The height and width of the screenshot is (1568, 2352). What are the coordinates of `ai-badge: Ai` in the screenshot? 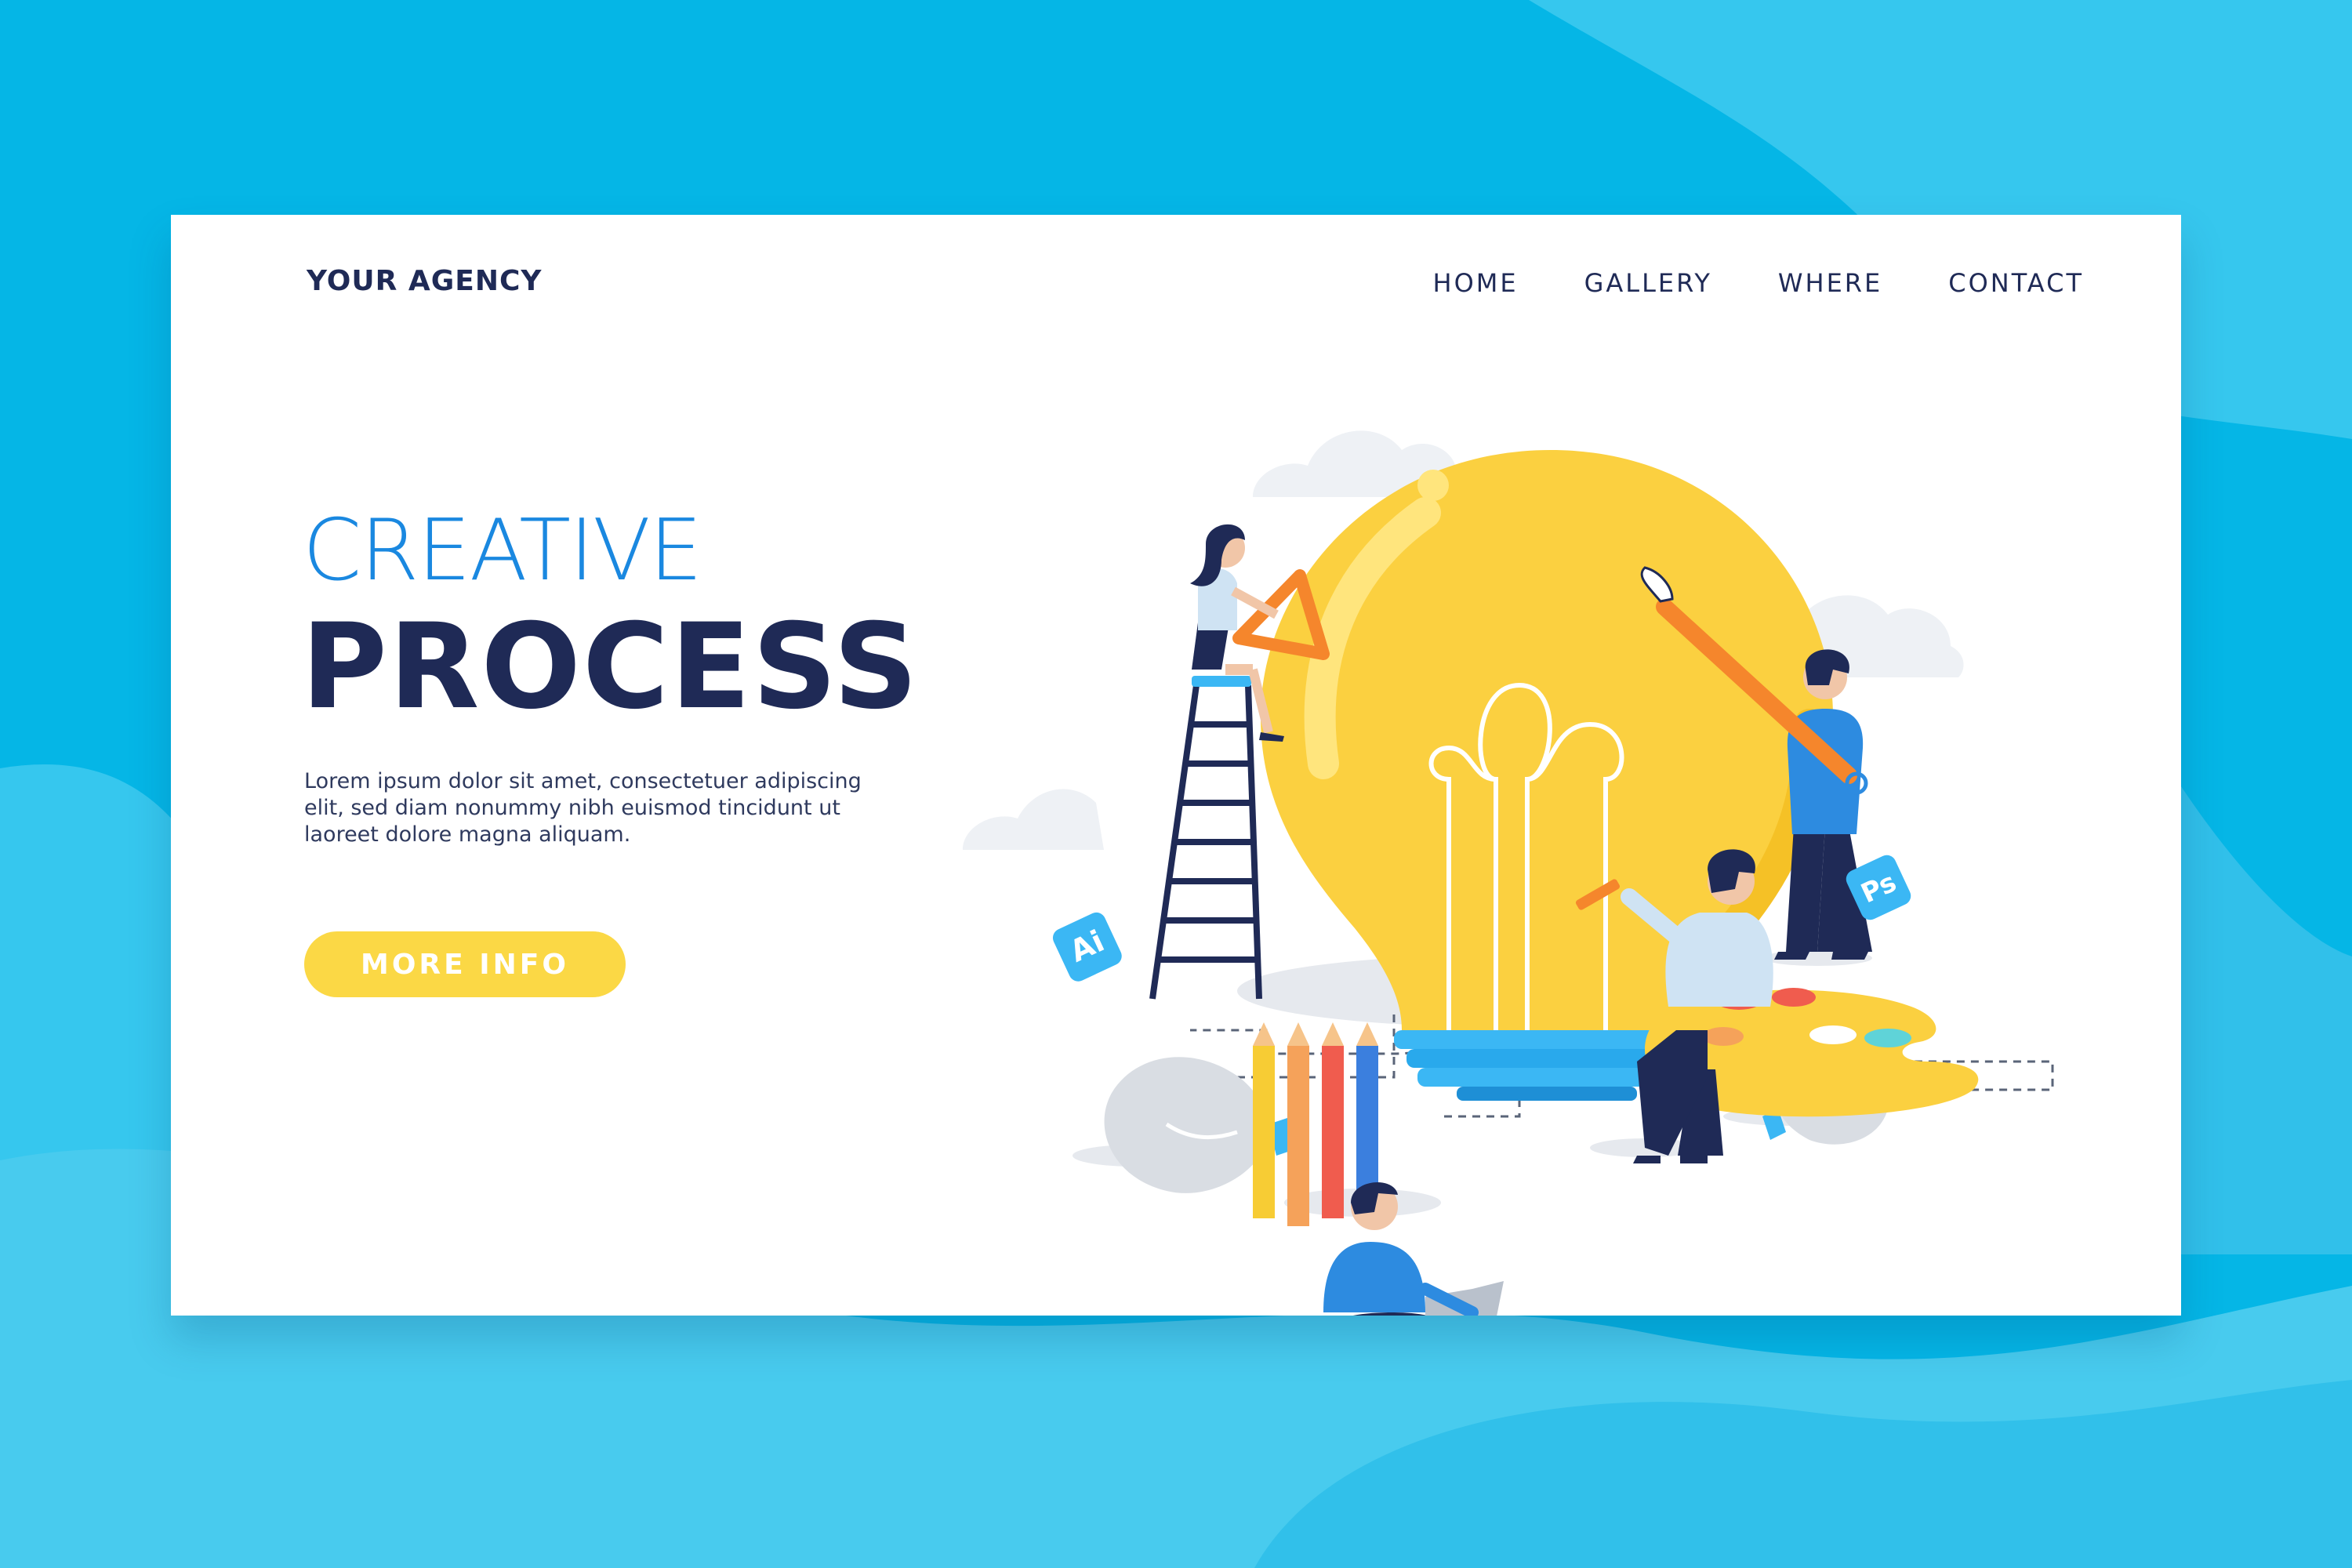 It's located at (1087, 947).